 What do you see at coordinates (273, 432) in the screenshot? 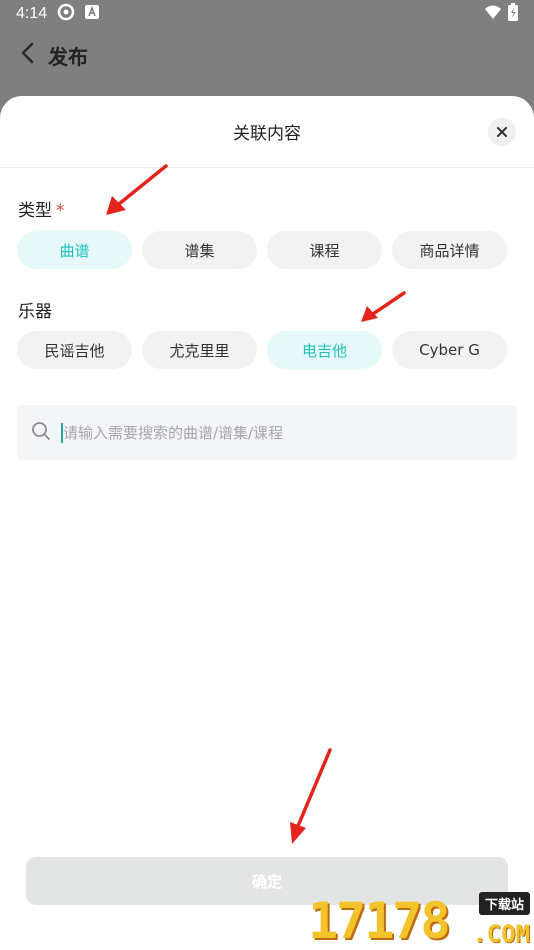
I see `search-input` at bounding box center [273, 432].